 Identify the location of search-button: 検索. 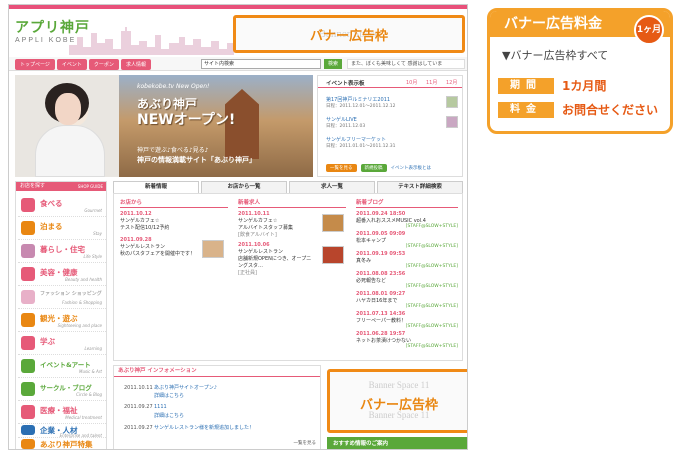
(333, 64).